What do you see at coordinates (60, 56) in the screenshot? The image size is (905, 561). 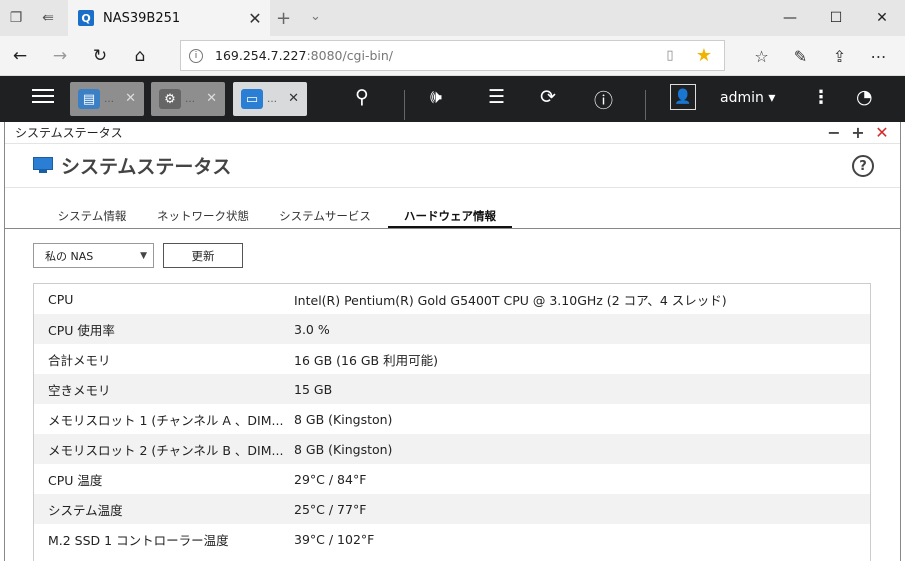 I see `forward-icon: →` at bounding box center [60, 56].